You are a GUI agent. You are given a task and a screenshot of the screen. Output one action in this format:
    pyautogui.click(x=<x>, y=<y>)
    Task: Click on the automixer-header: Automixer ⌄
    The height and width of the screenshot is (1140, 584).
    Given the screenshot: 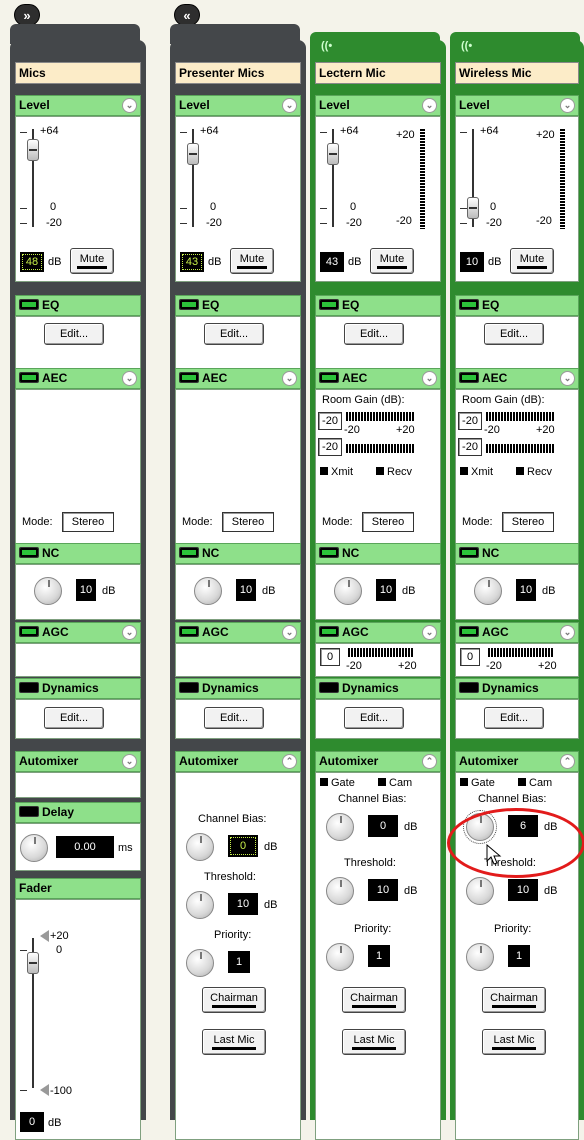 What is the action you would take?
    pyautogui.click(x=78, y=761)
    